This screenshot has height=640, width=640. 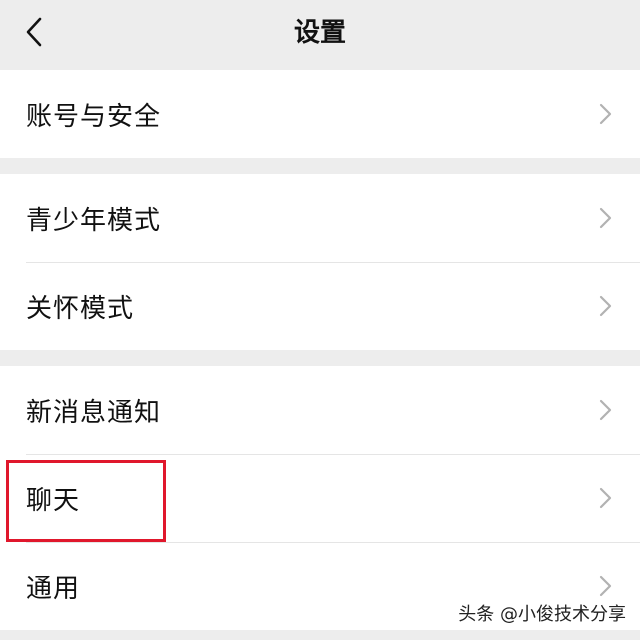 I want to click on settings-item-label: 通用, so click(x=53, y=588).